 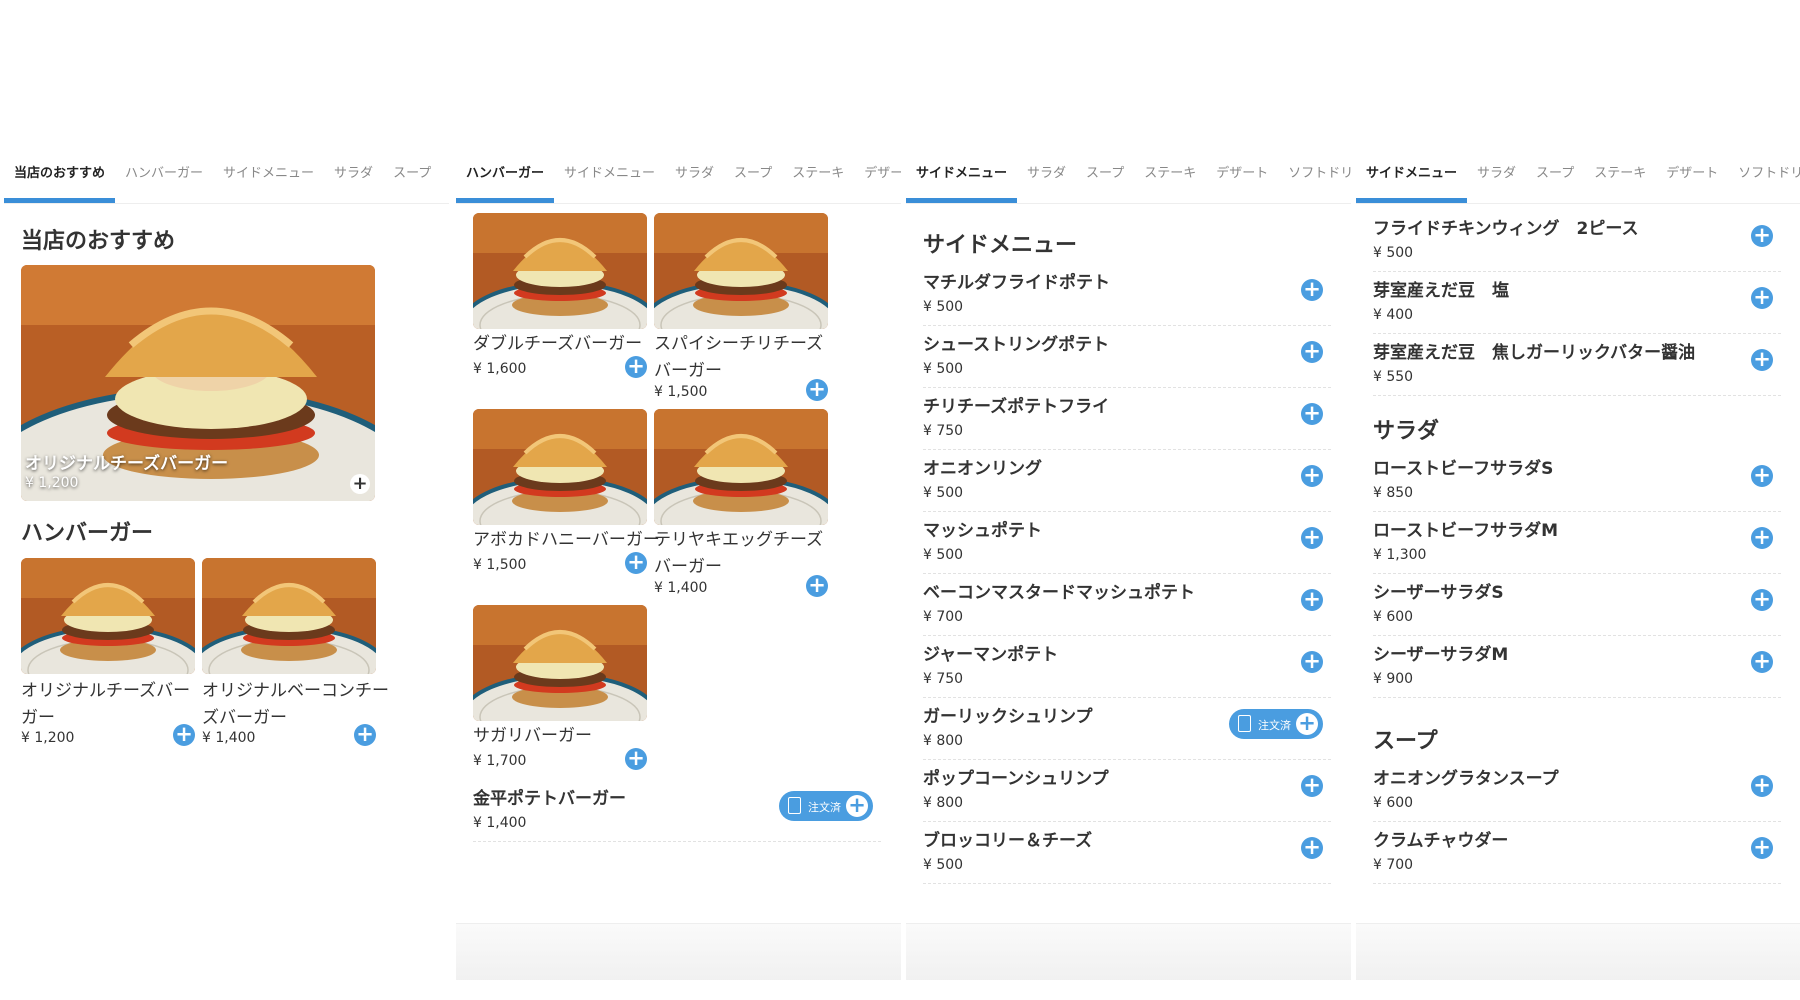 I want to click on tab-dessert: デザー, so click(x=877, y=179).